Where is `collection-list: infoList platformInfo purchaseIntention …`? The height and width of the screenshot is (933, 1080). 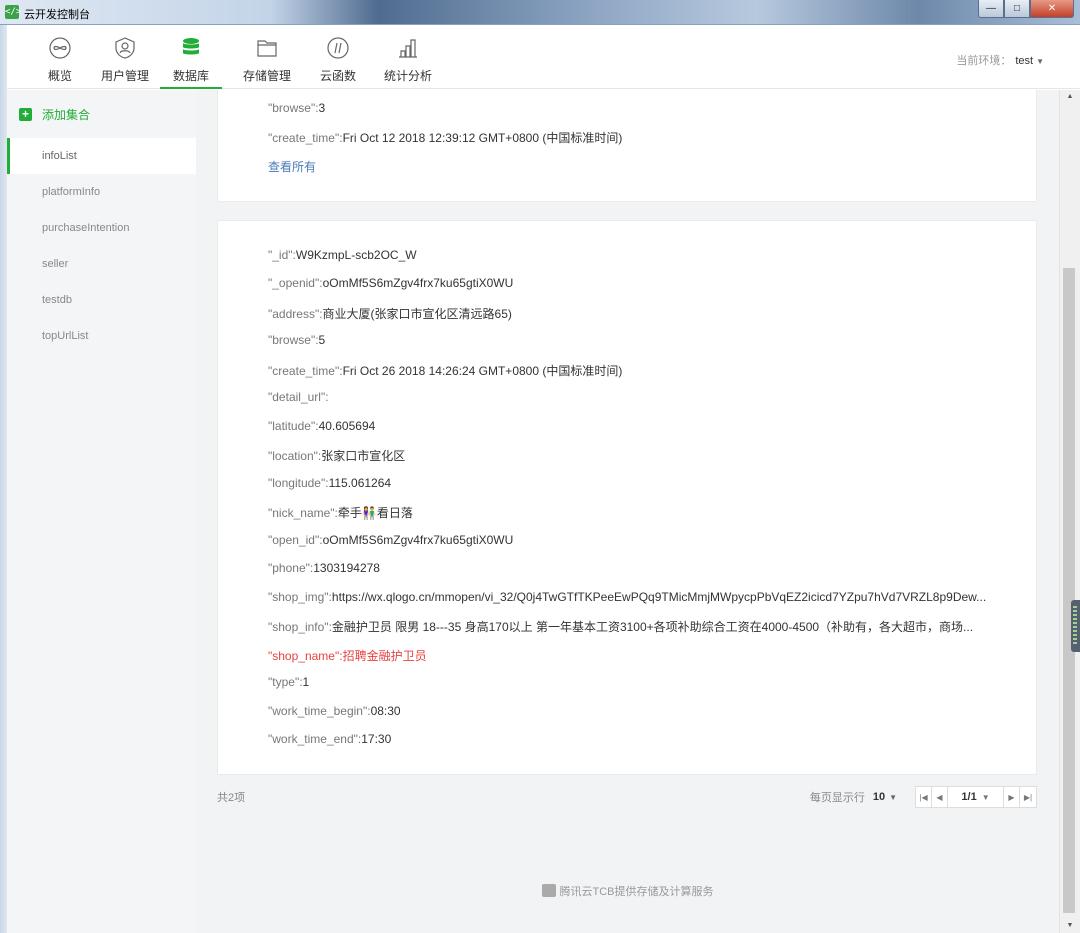
collection-list: infoList platformInfo purchaseIntention … is located at coordinates (101, 246).